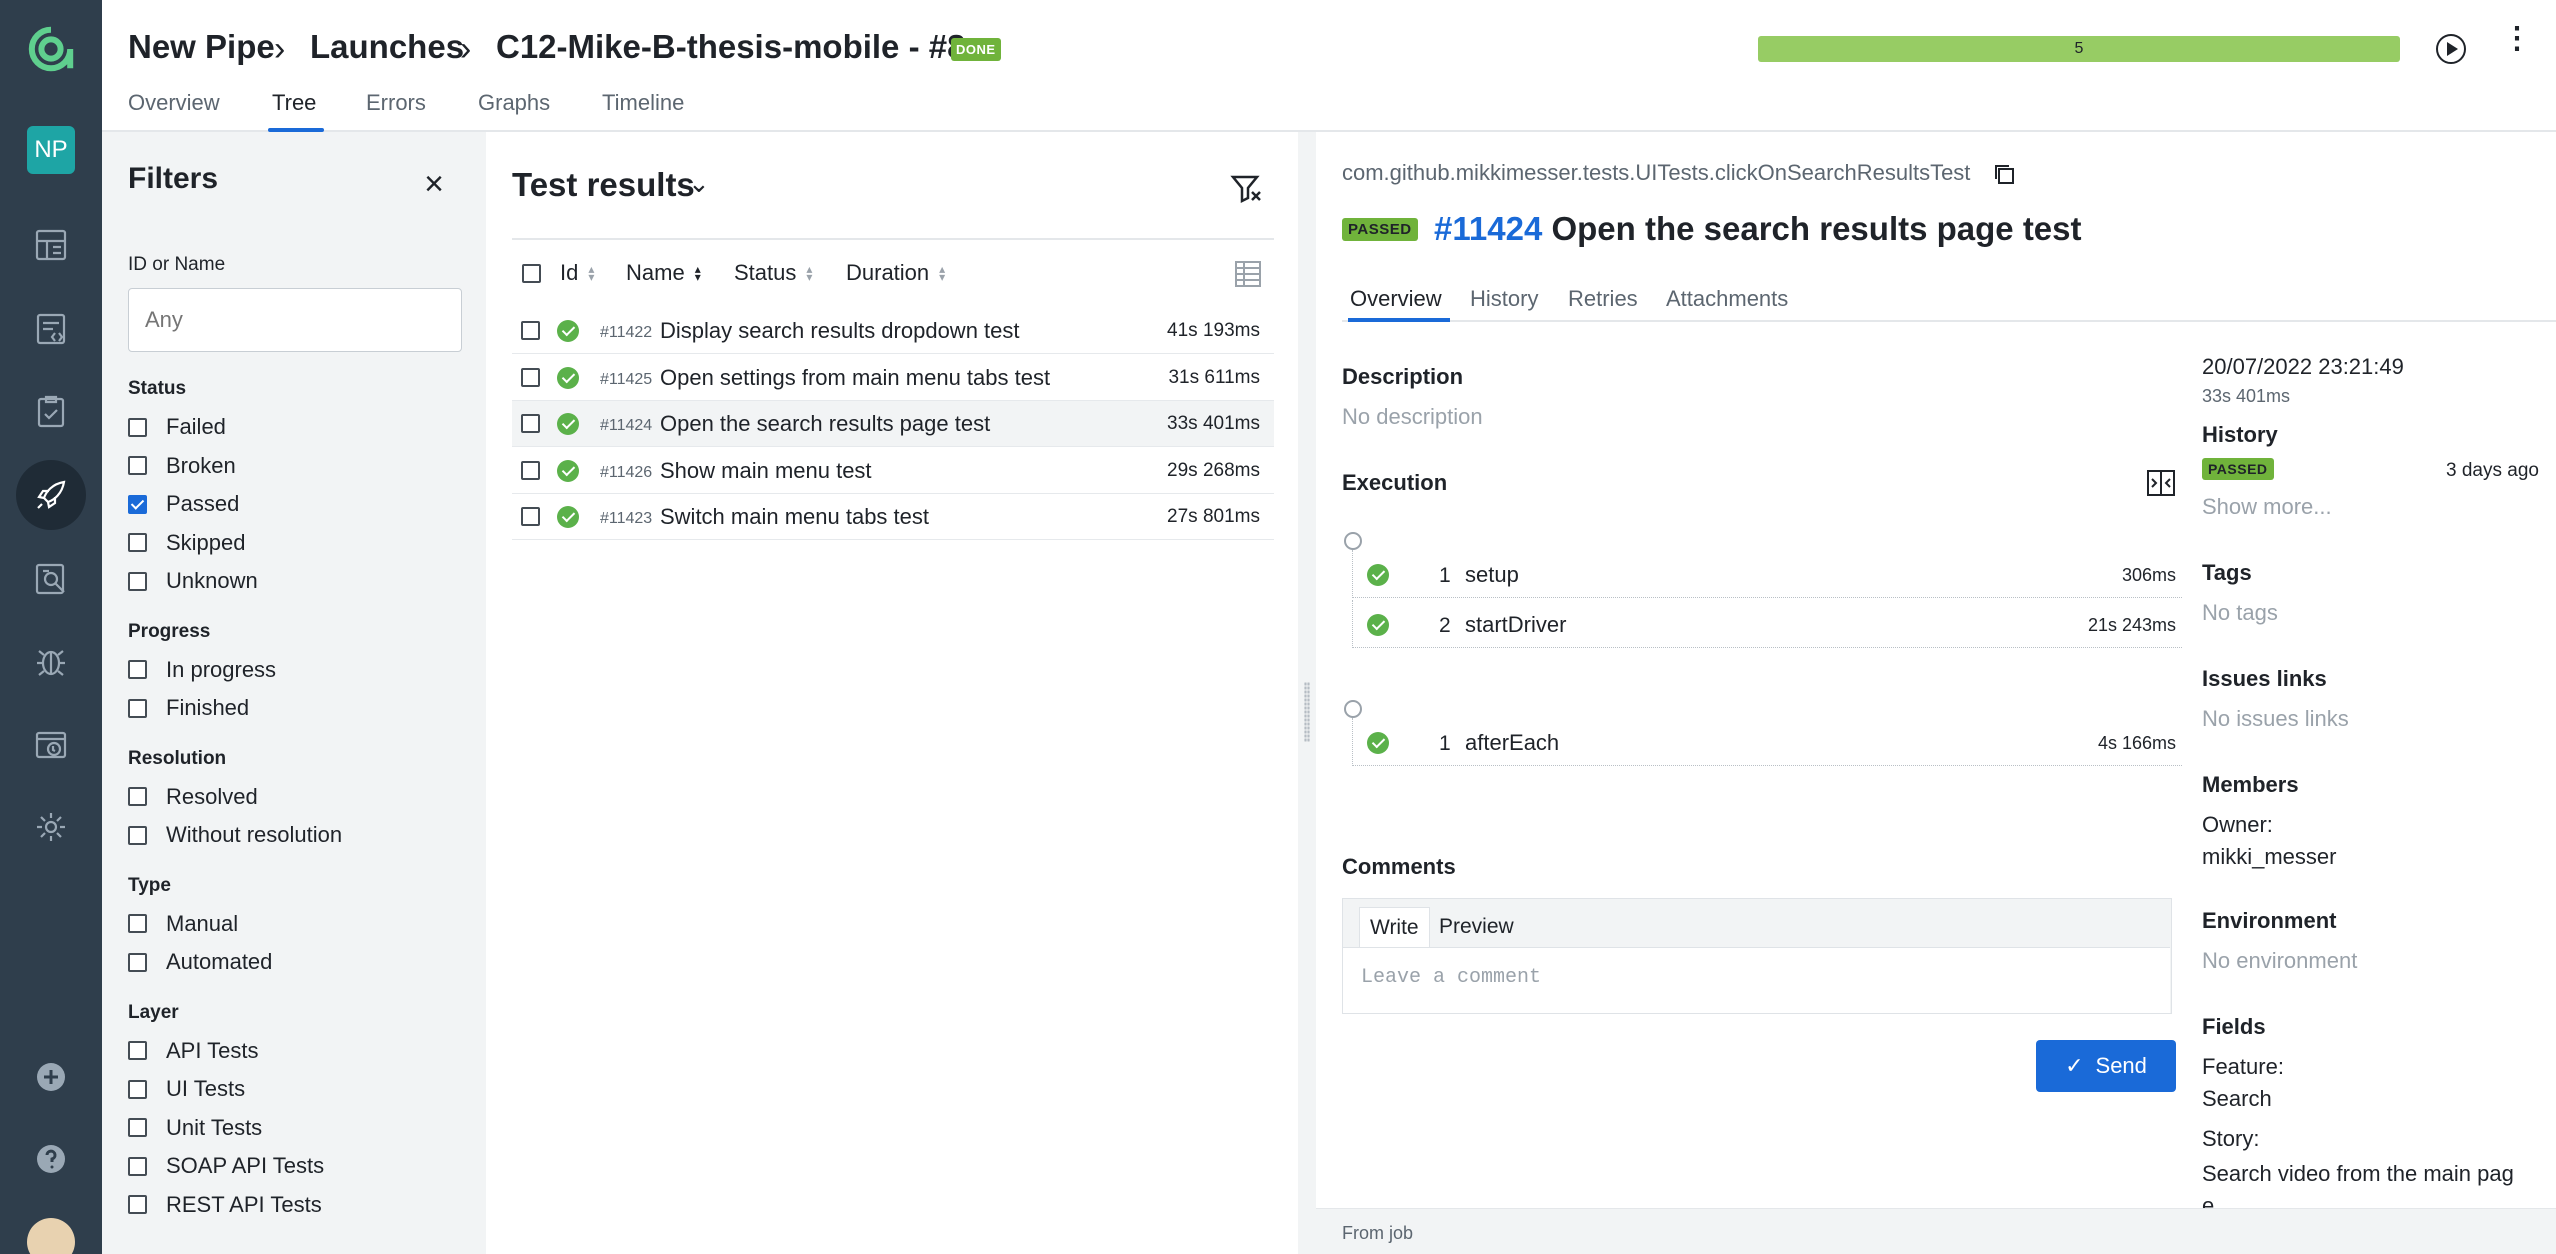 The image size is (2556, 1254). What do you see at coordinates (295, 320) in the screenshot?
I see `id-or-name-input` at bounding box center [295, 320].